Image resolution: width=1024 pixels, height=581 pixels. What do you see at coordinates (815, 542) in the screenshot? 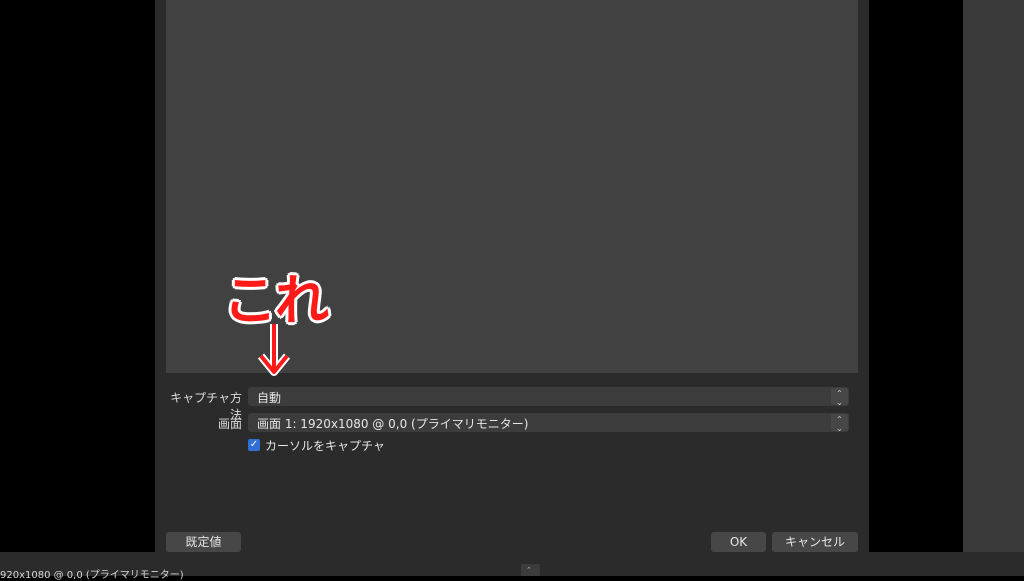
I see `cancel-button: キャンセル` at bounding box center [815, 542].